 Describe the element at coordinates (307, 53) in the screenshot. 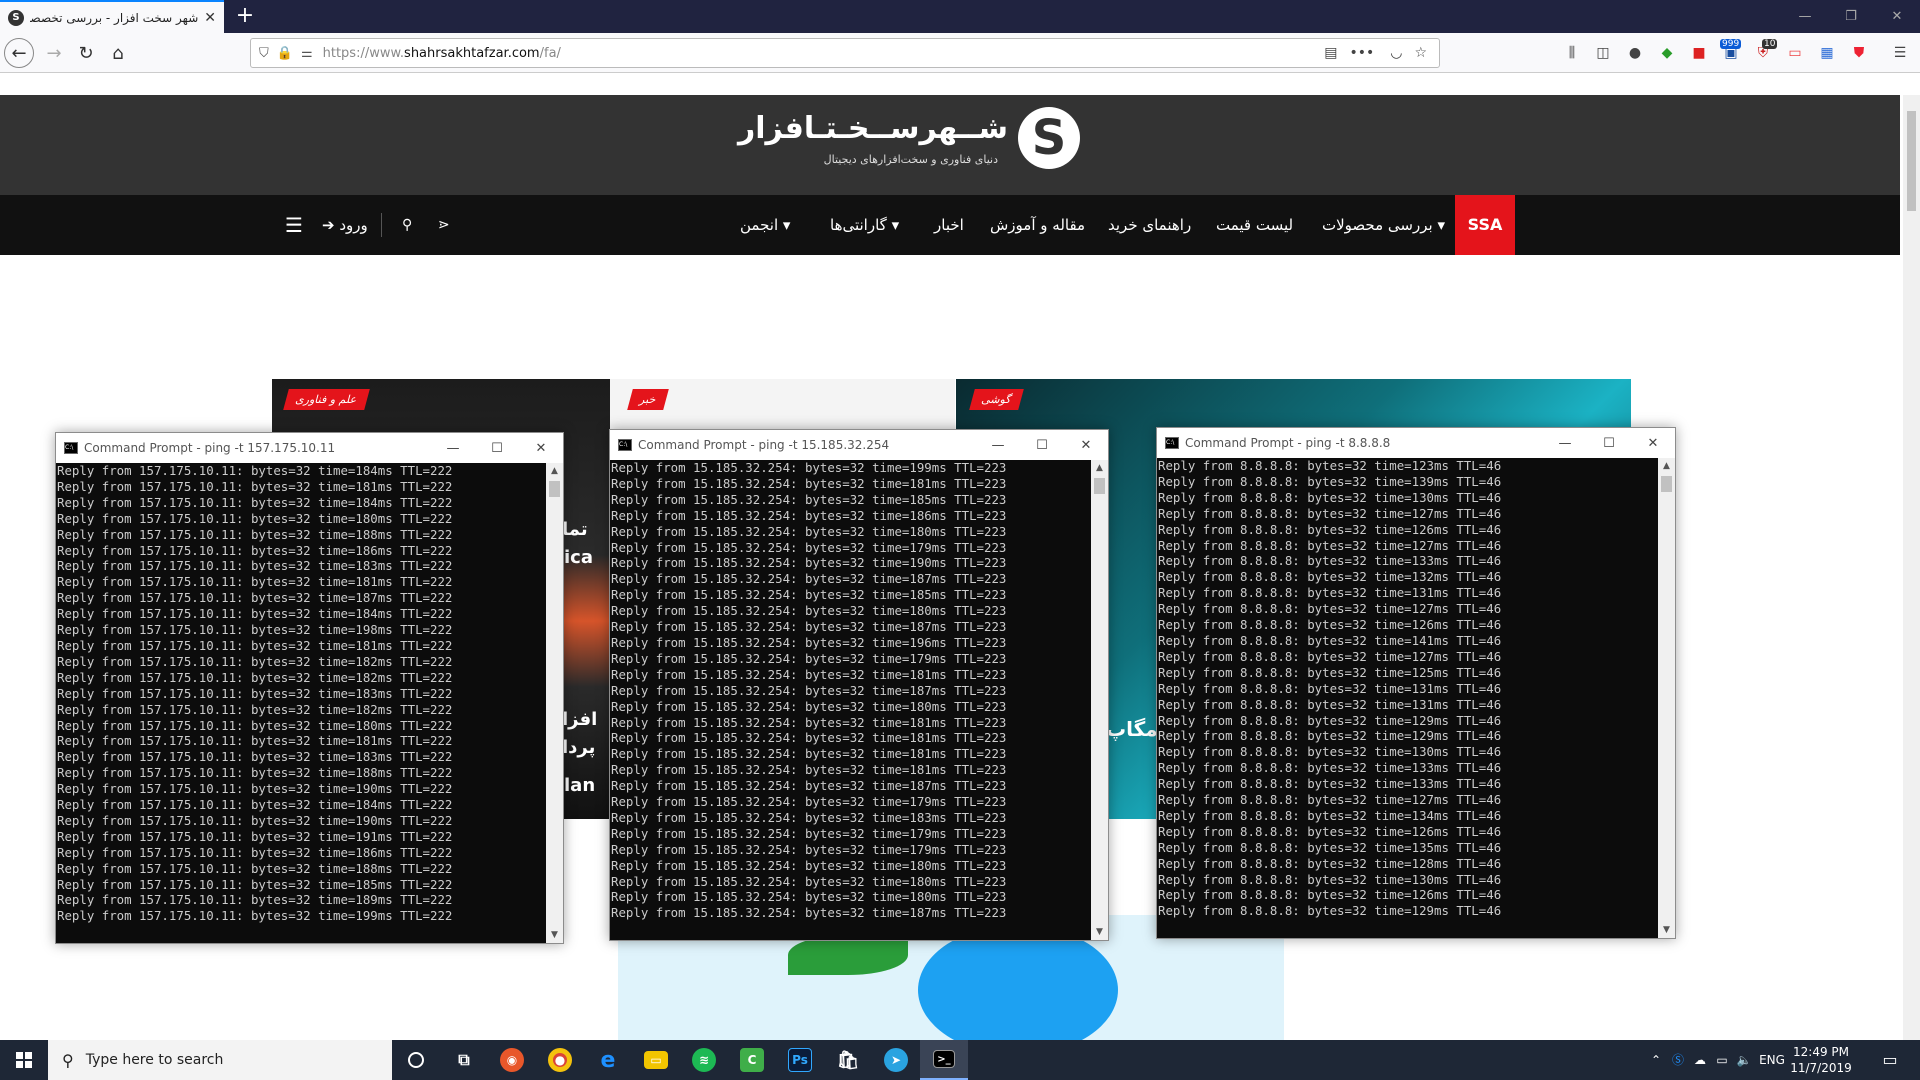

I see `permissions-icon: ⚌` at that location.